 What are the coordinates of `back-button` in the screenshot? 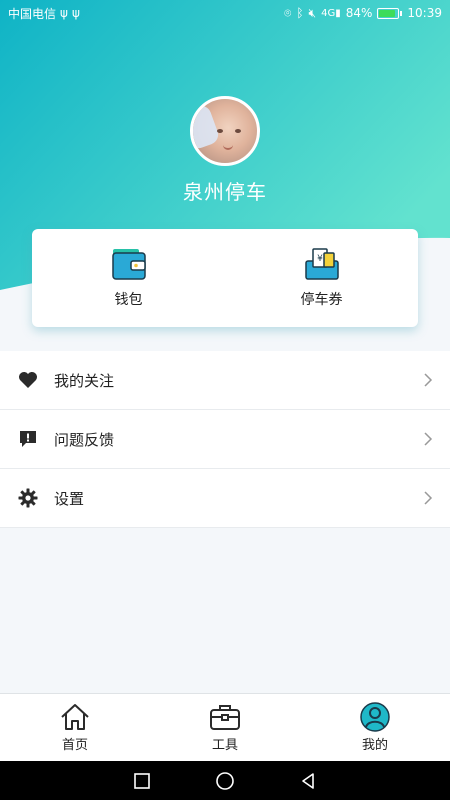 It's located at (308, 781).